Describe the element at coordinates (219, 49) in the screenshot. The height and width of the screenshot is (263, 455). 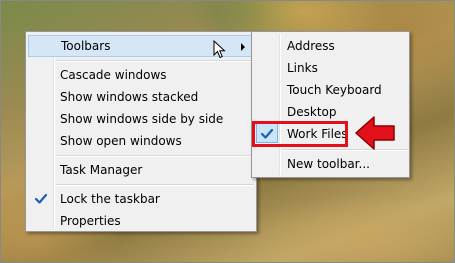
I see `mouse-pointer-icon` at that location.